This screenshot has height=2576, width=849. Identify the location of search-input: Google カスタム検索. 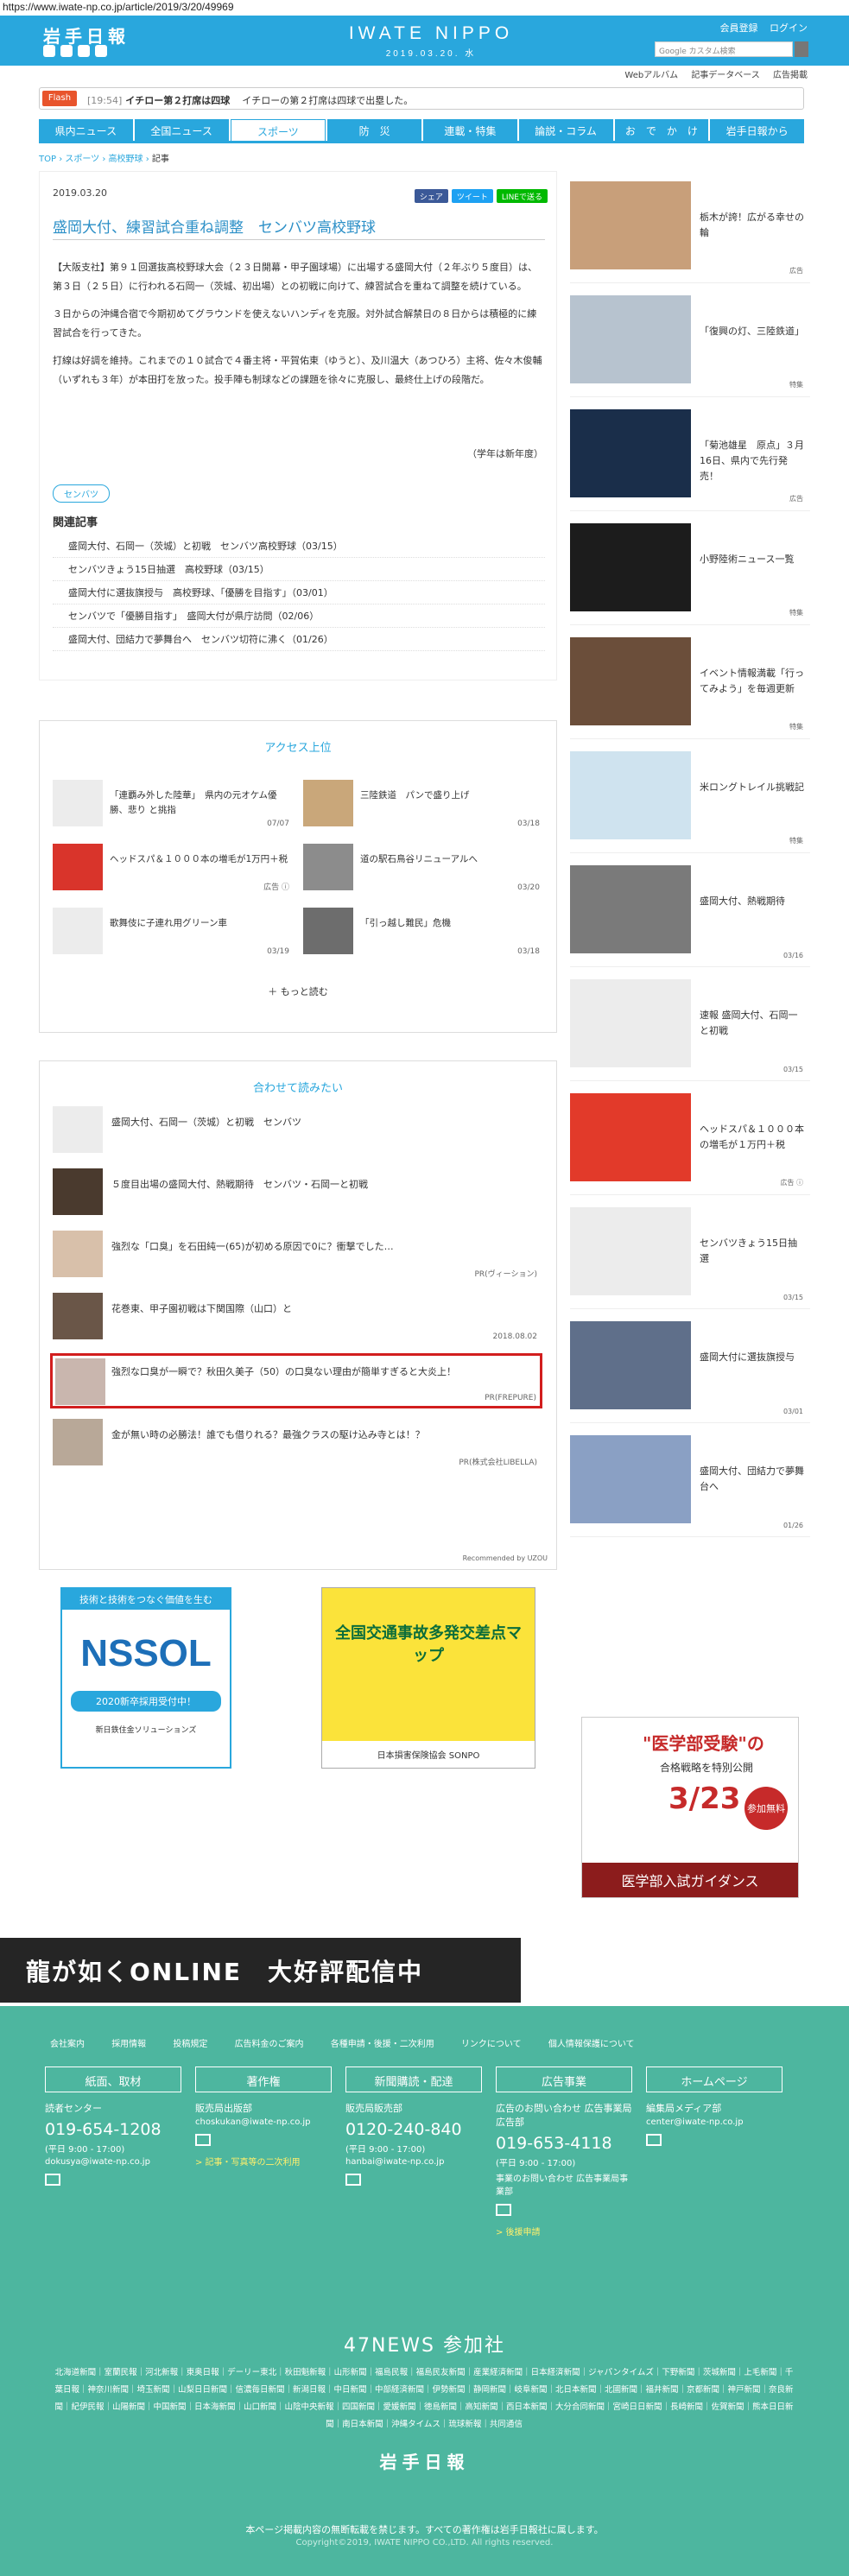
(724, 49).